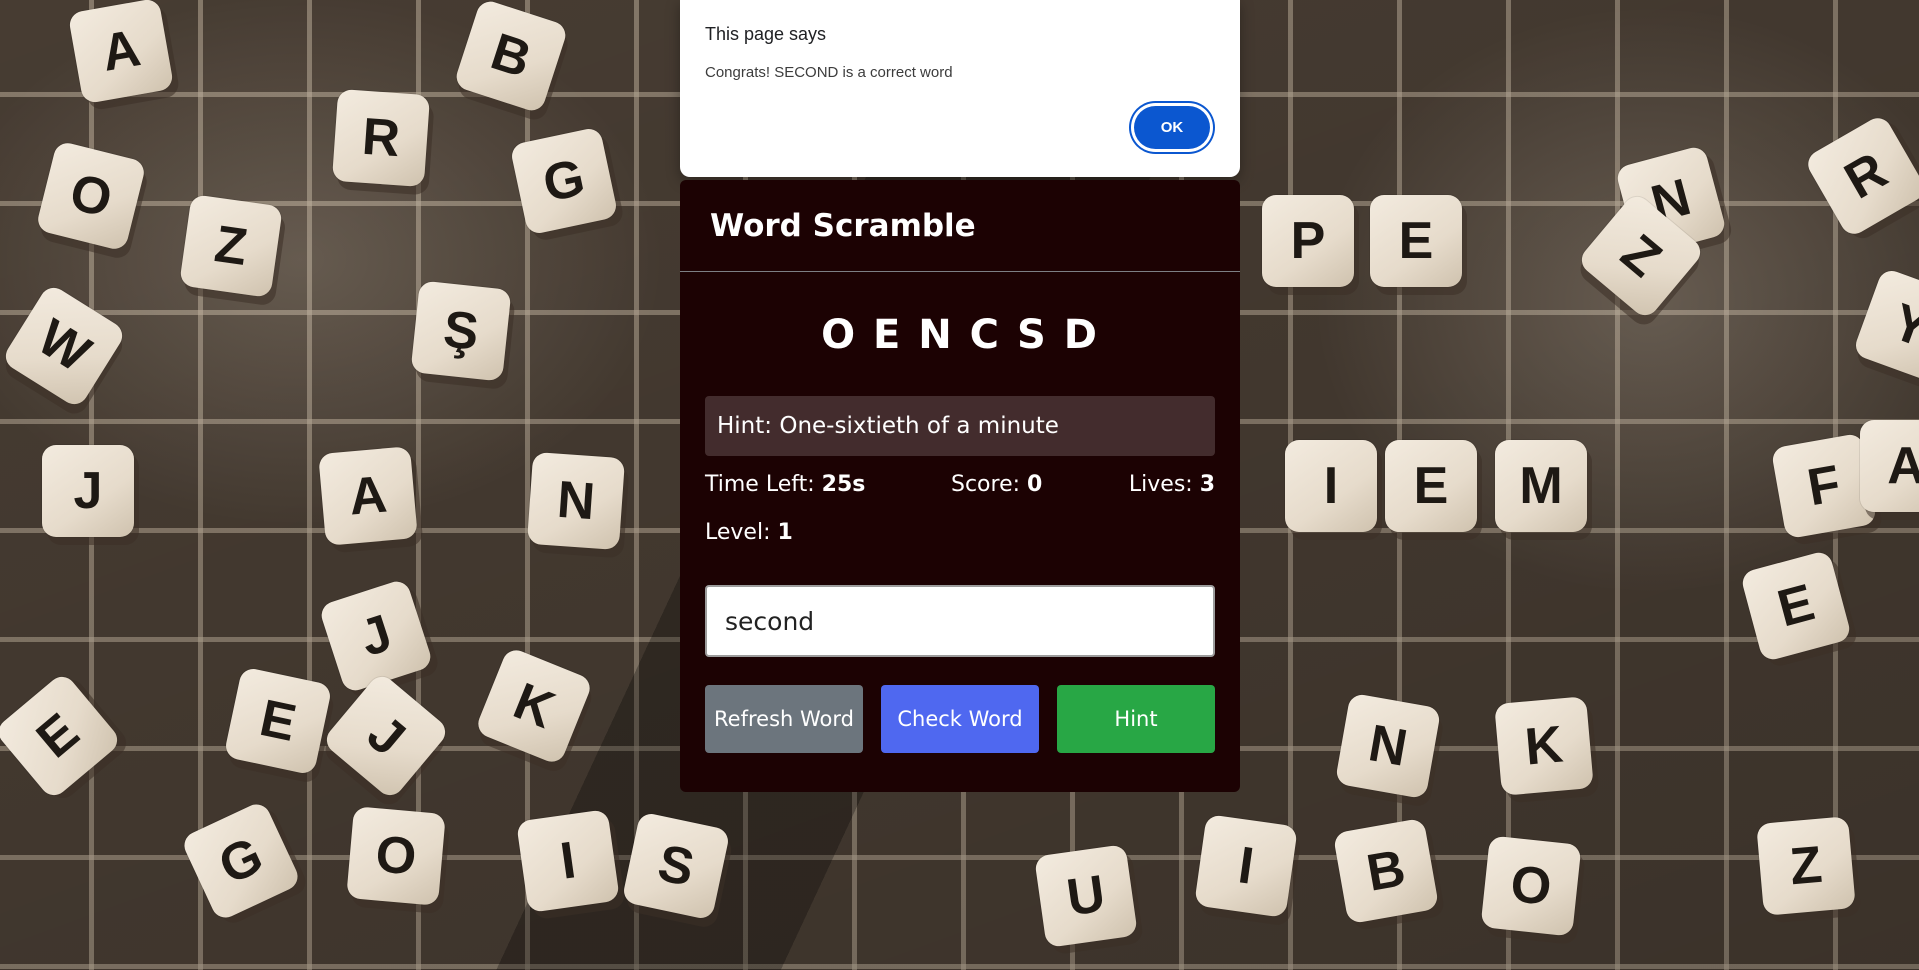 This screenshot has width=1919, height=970. What do you see at coordinates (741, 532) in the screenshot?
I see `level-label: Level:` at bounding box center [741, 532].